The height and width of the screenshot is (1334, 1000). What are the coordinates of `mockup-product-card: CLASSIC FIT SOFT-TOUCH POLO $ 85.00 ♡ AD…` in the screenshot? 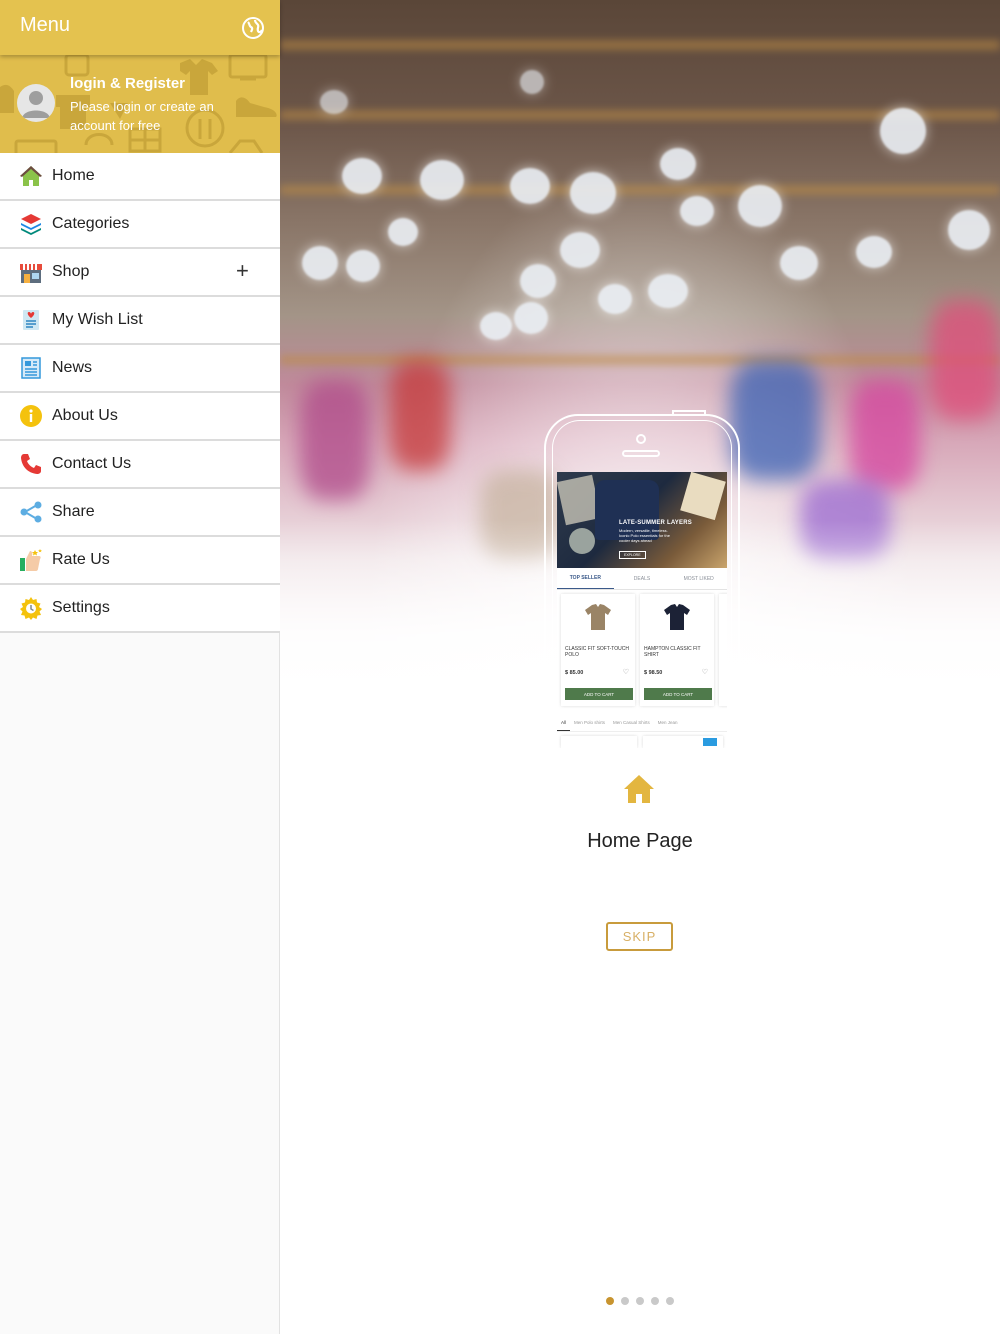 It's located at (598, 650).